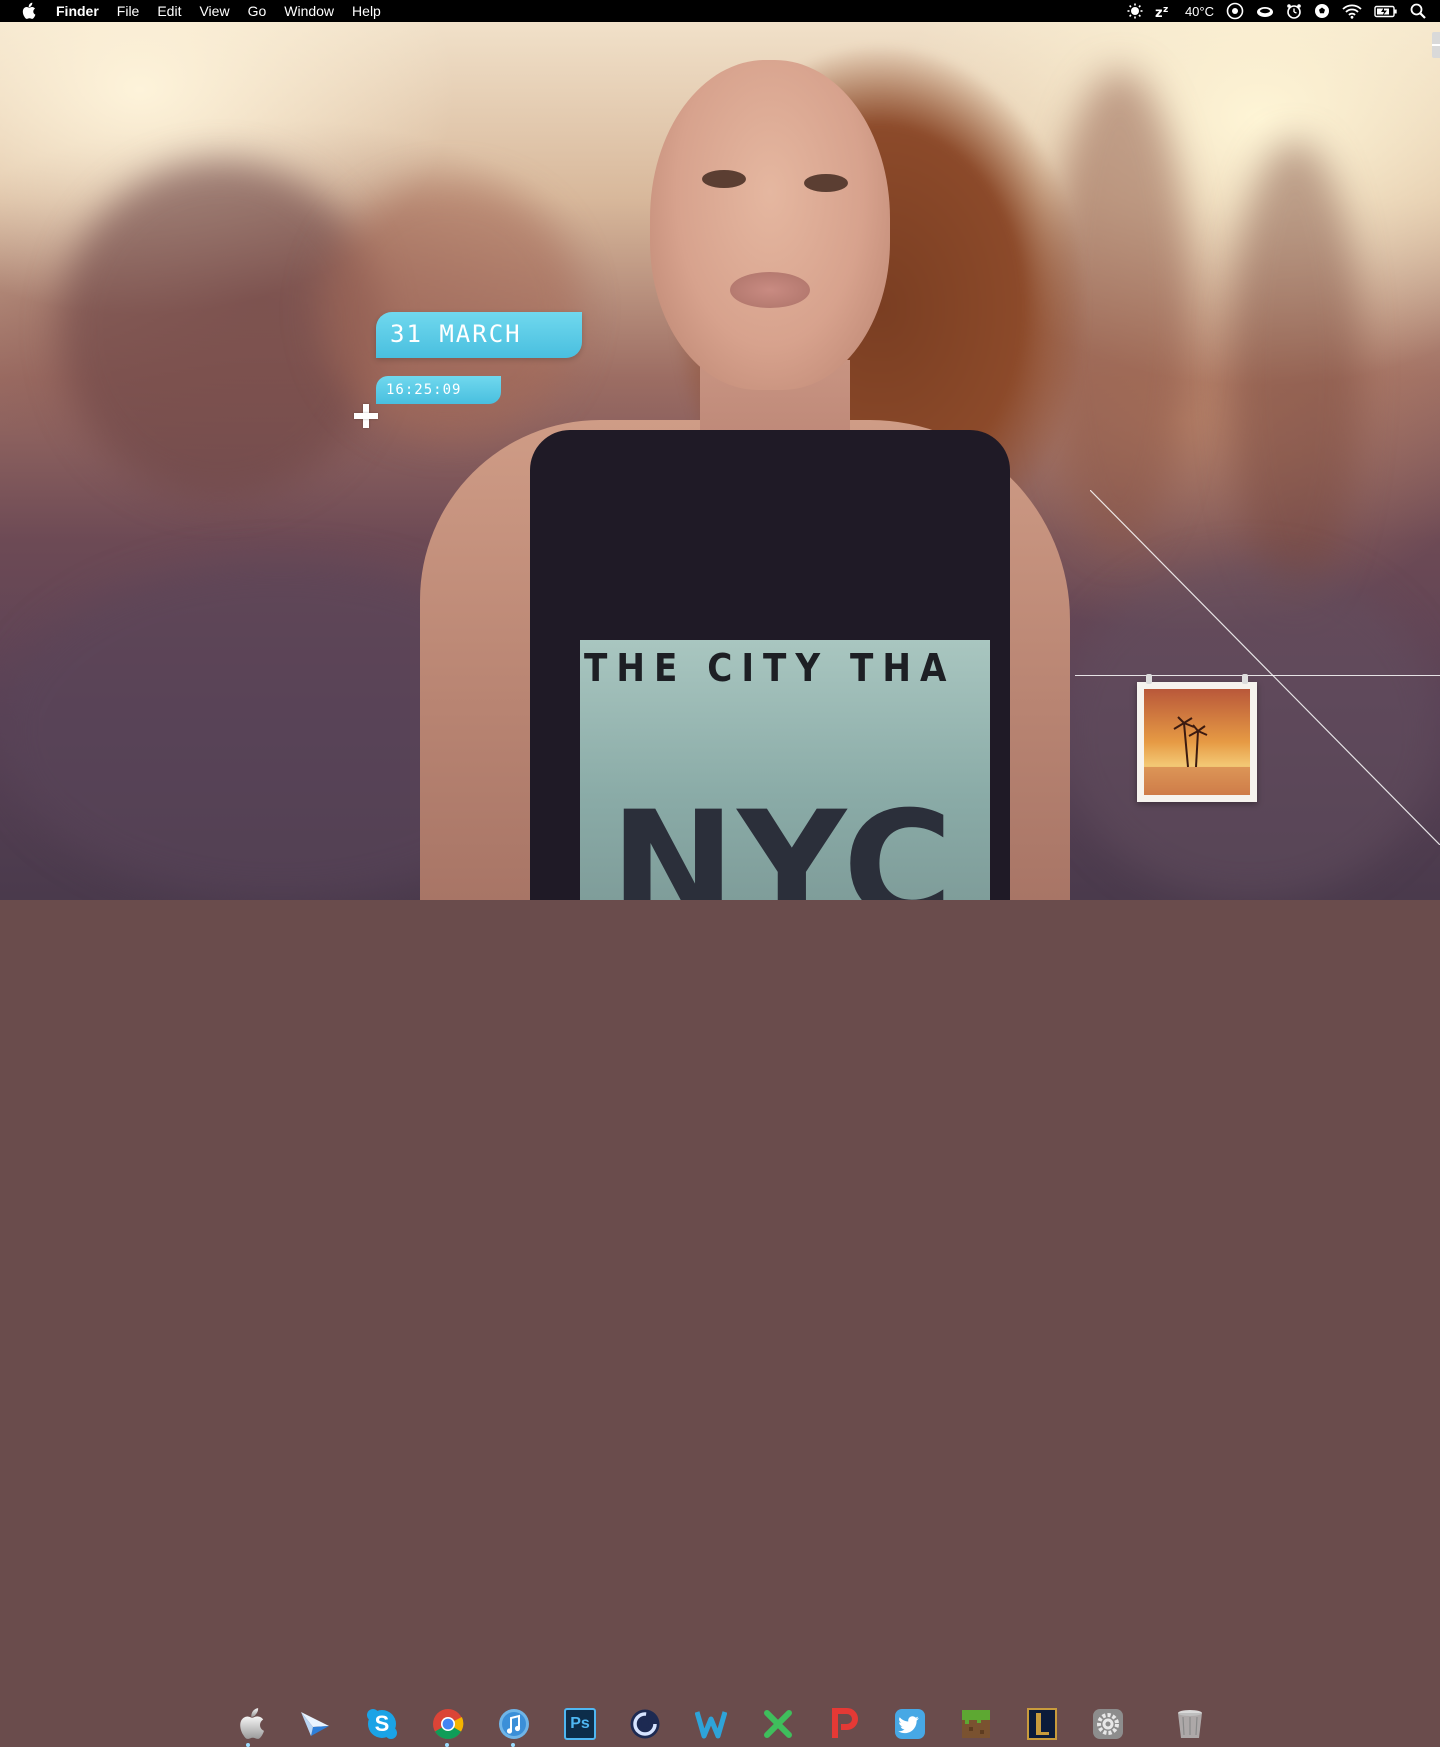 Image resolution: width=1440 pixels, height=1747 pixels. I want to click on album-artwork, so click(1197, 738).